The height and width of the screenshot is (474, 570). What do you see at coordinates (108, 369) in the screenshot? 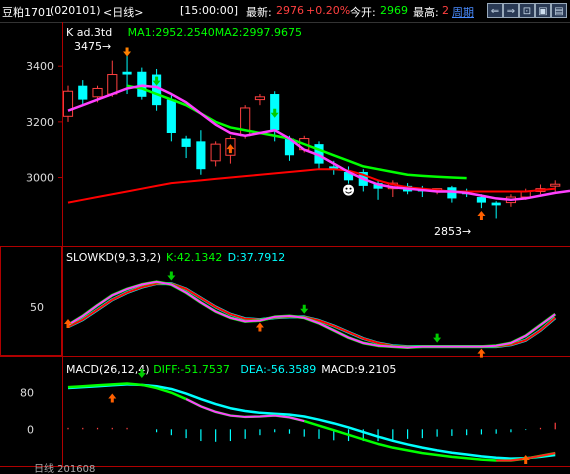
I see `macd-legend-0: MACD(26,12,4)` at bounding box center [108, 369].